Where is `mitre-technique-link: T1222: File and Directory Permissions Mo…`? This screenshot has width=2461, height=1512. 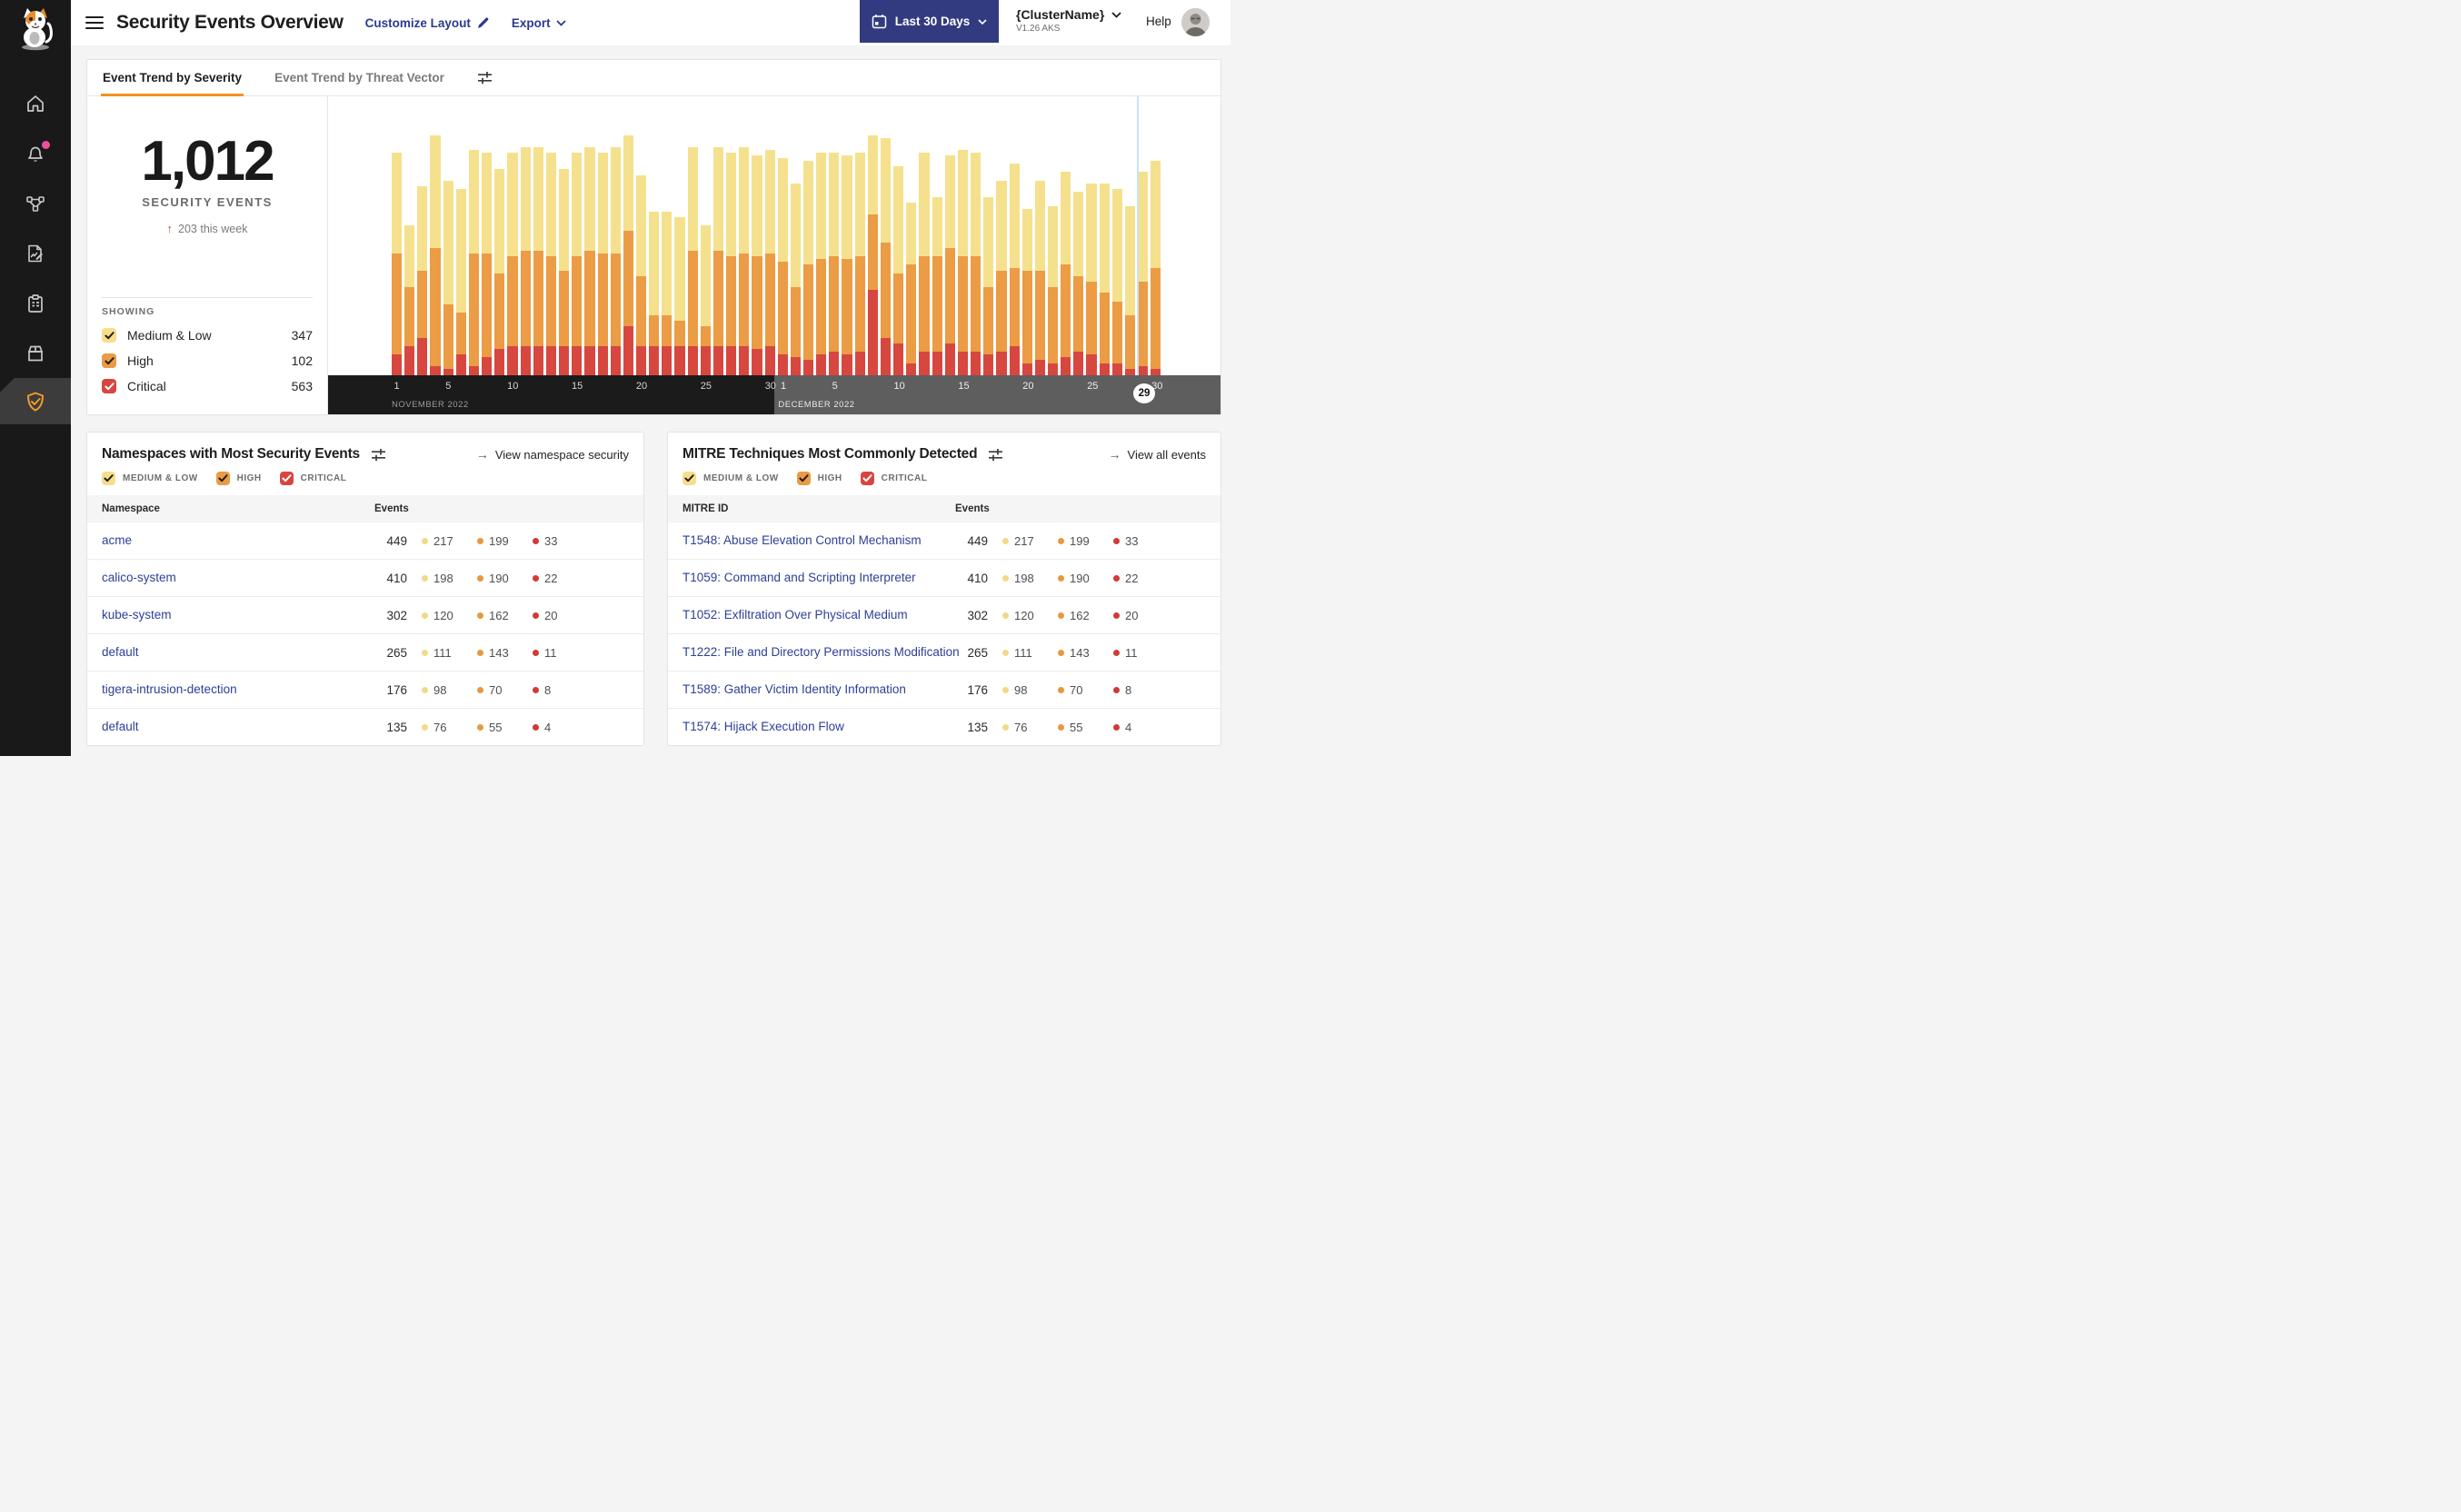 mitre-technique-link: T1222: File and Directory Permissions Mo… is located at coordinates (821, 652).